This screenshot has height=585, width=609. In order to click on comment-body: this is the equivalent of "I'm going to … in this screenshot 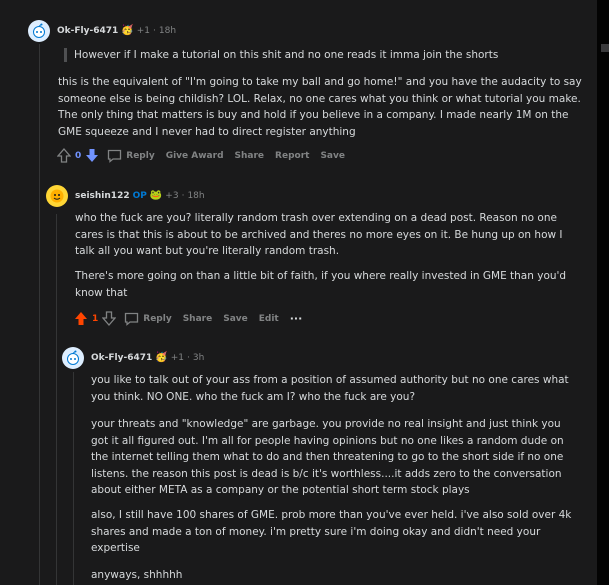, I will do `click(320, 107)`.